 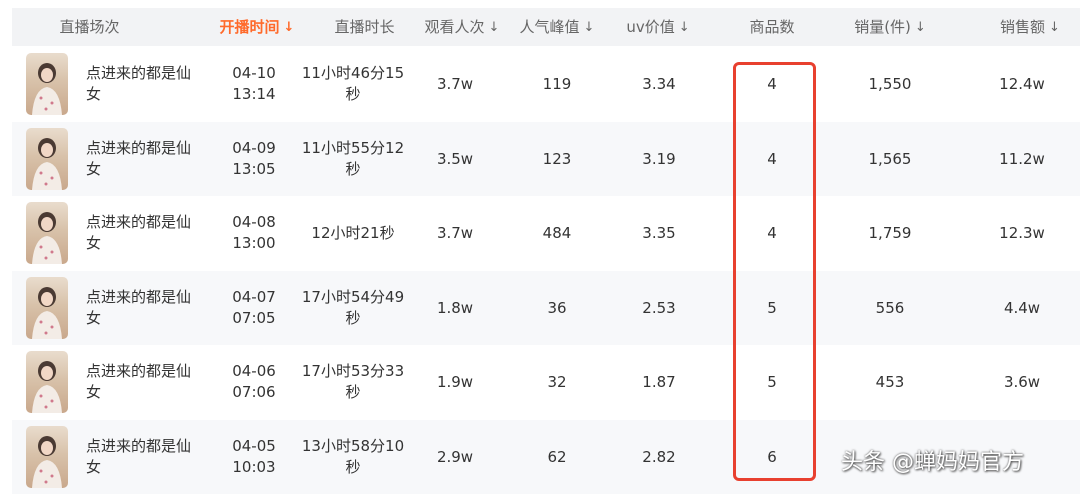 I want to click on uv-value: 1.87, so click(x=659, y=381).